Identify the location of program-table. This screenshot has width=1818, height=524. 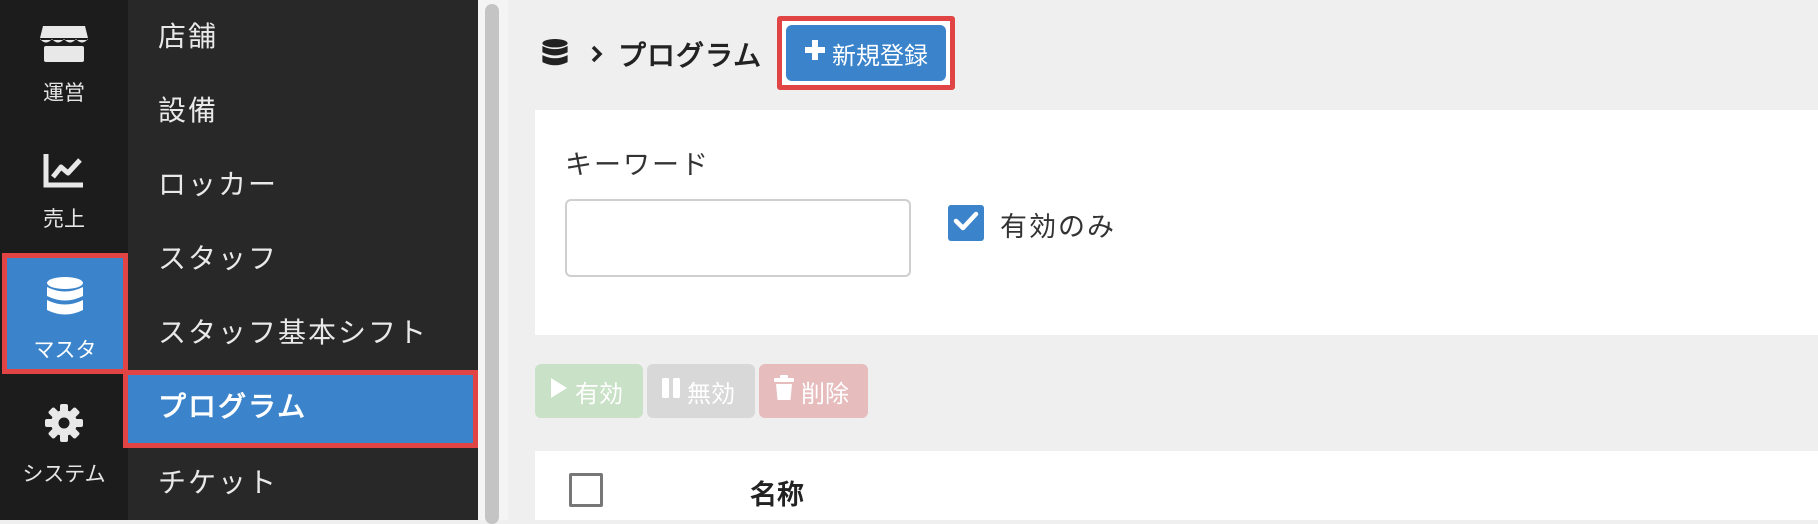
(1176, 485).